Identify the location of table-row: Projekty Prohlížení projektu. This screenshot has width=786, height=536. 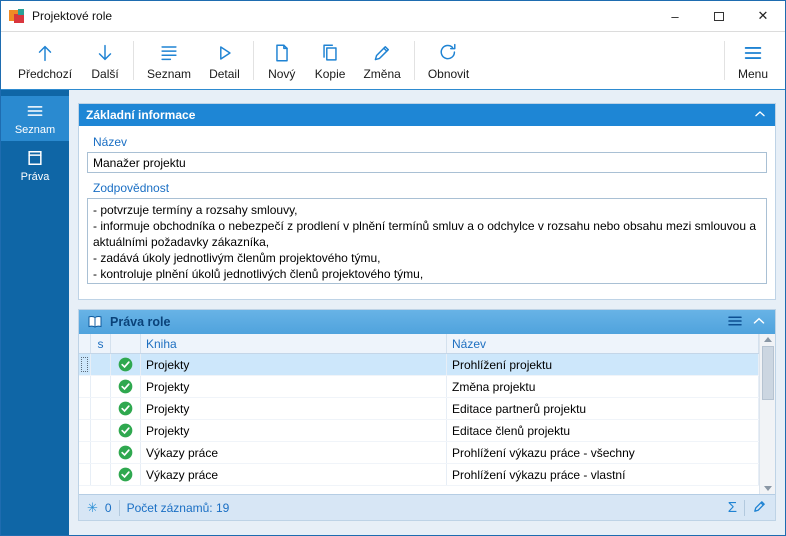
(419, 365).